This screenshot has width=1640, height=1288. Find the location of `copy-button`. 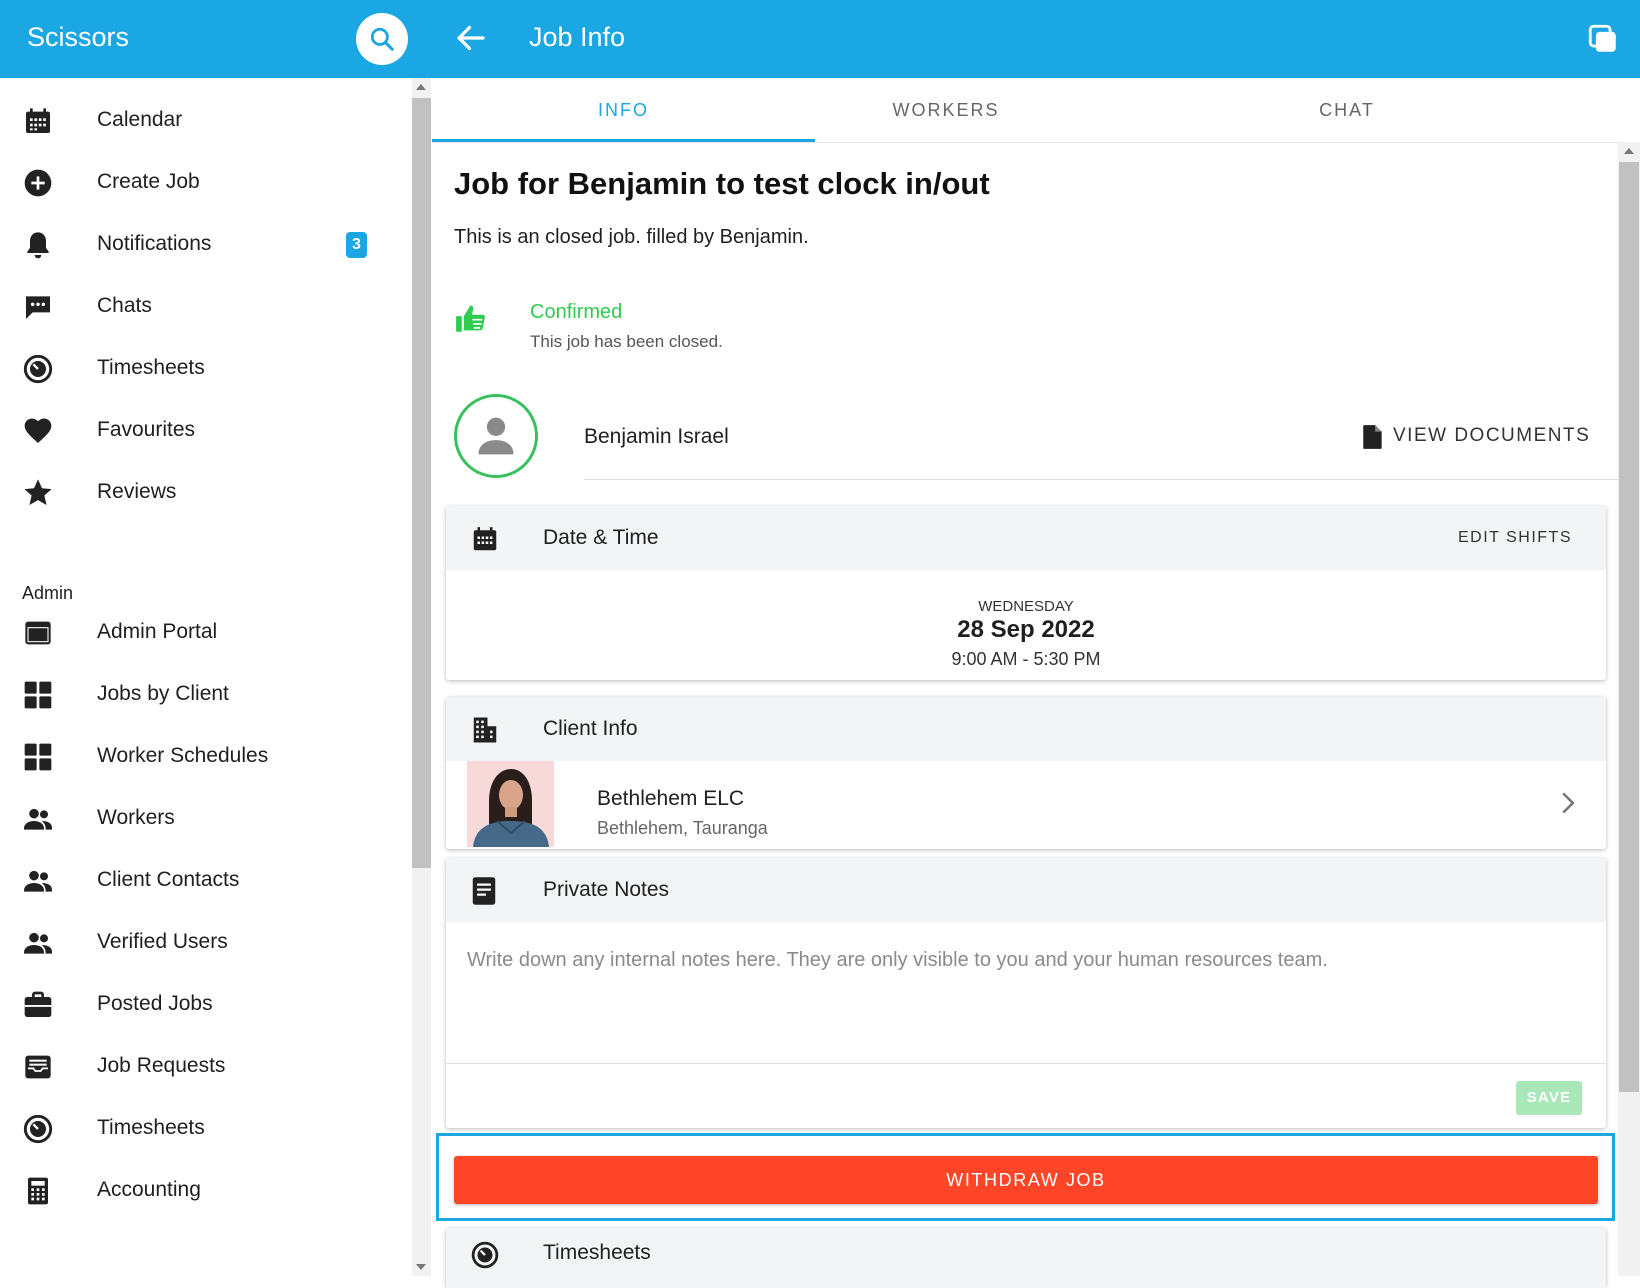

copy-button is located at coordinates (1603, 39).